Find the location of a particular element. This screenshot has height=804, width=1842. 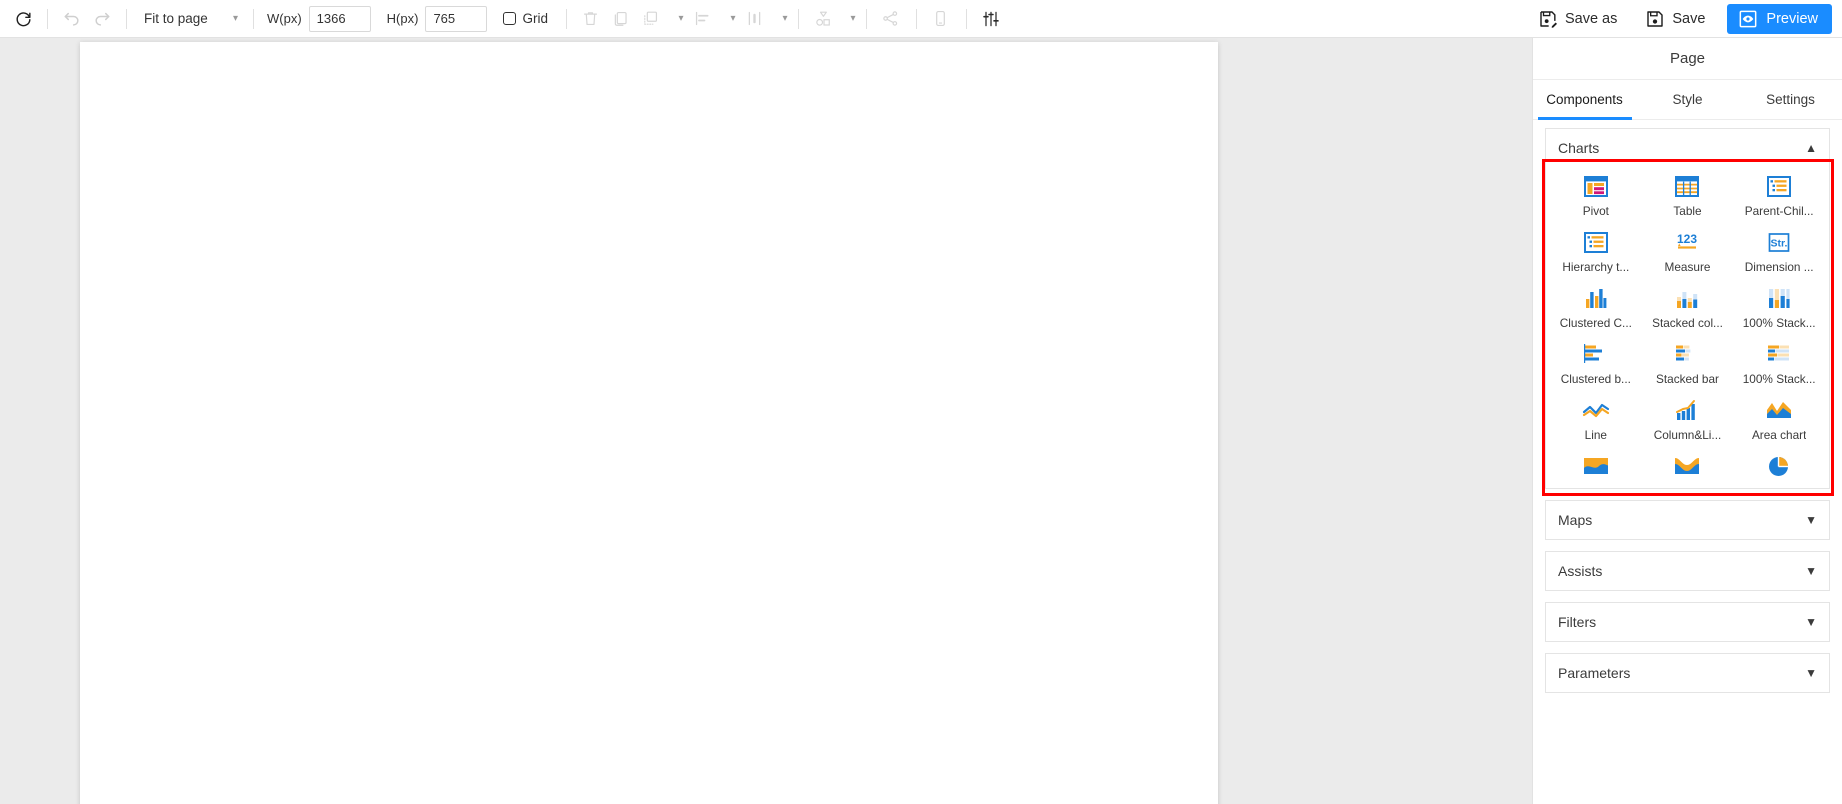

share-icon is located at coordinates (890, 18).